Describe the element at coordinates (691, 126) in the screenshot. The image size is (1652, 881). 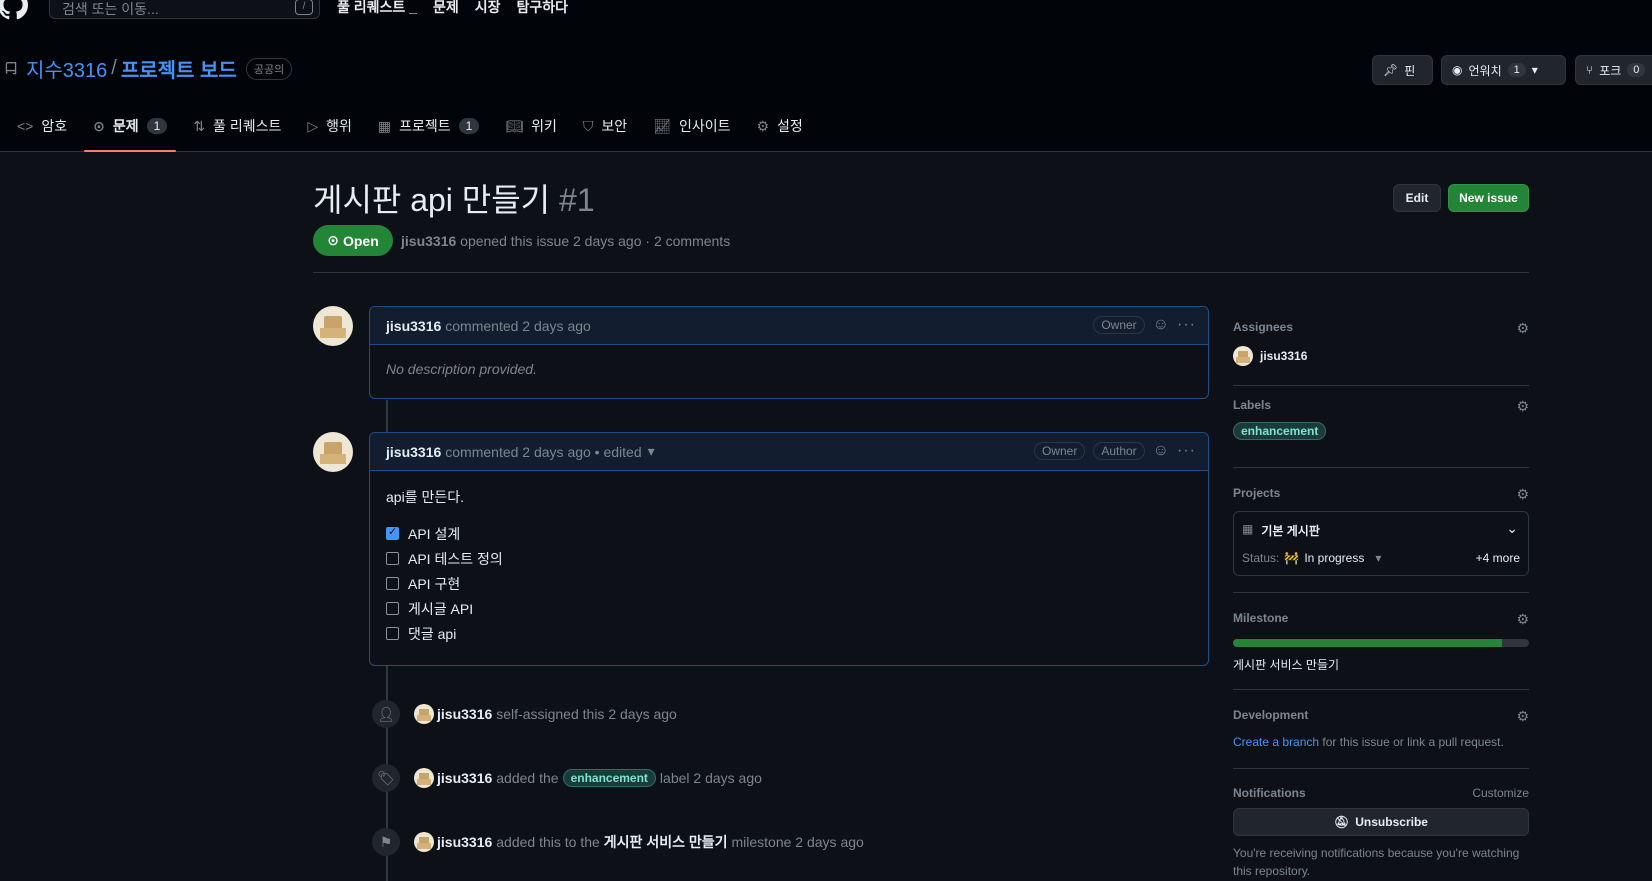
I see `tab-insights: 📈︎ 인사이트` at that location.